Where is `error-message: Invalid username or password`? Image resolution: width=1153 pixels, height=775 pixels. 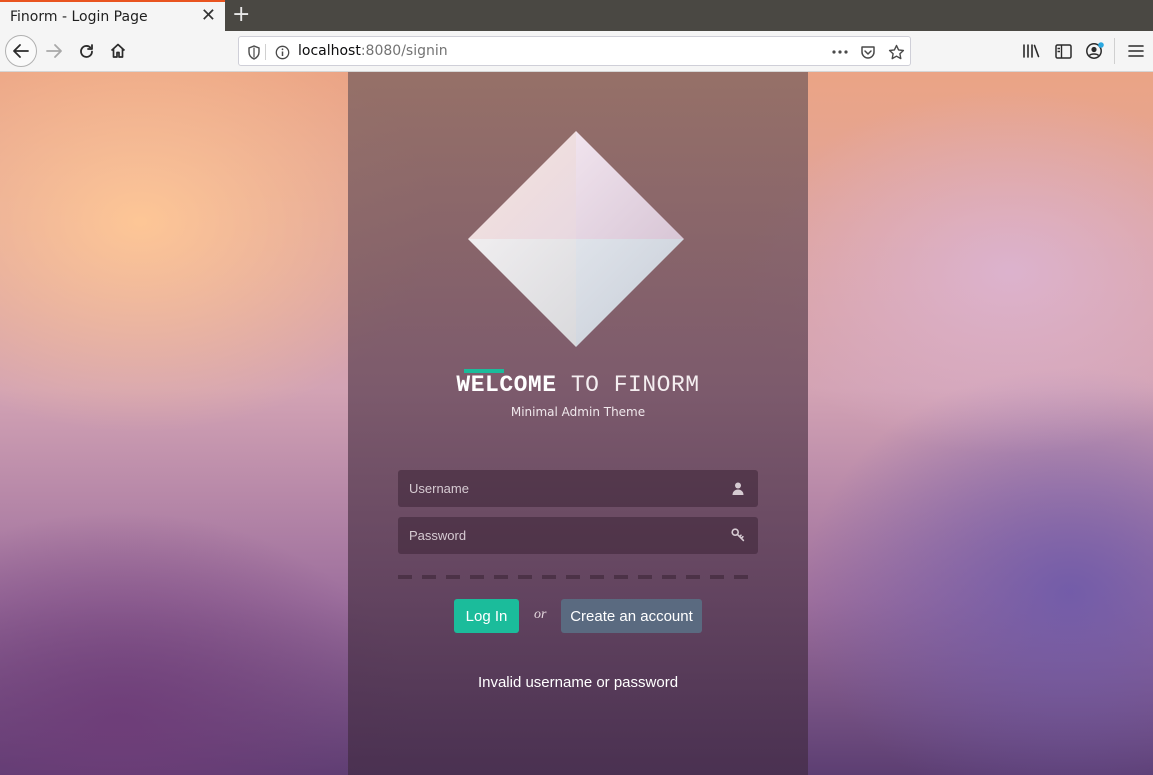 error-message: Invalid username or password is located at coordinates (578, 682).